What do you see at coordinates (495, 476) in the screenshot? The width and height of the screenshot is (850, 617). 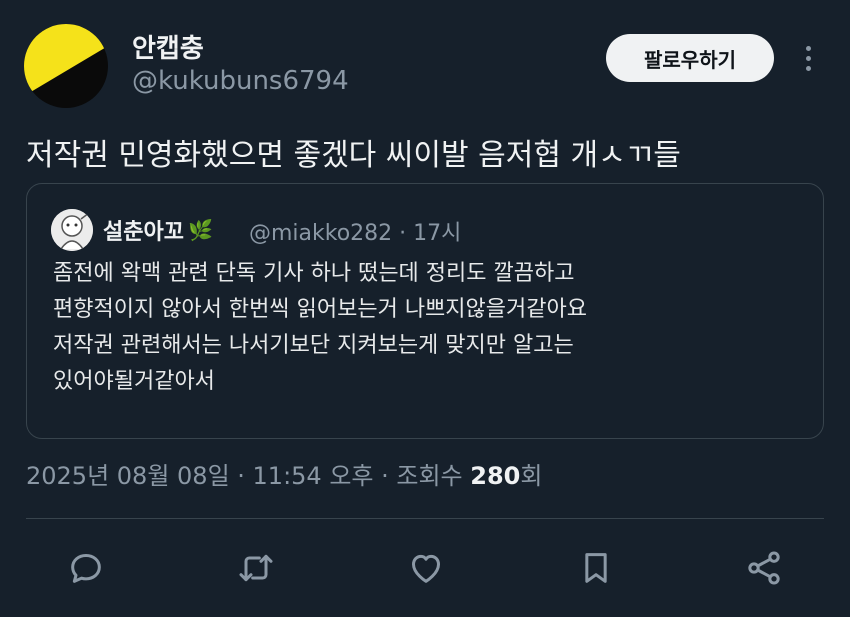 I see `view-count: 280` at bounding box center [495, 476].